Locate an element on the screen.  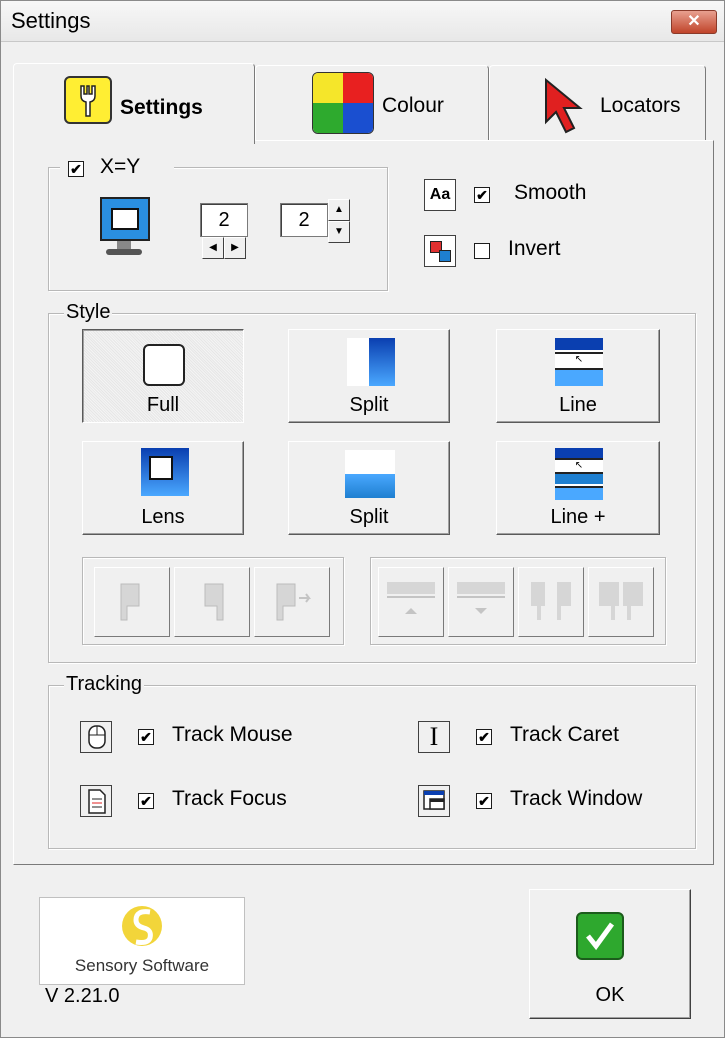
dock-bottom-button is located at coordinates (481, 602).